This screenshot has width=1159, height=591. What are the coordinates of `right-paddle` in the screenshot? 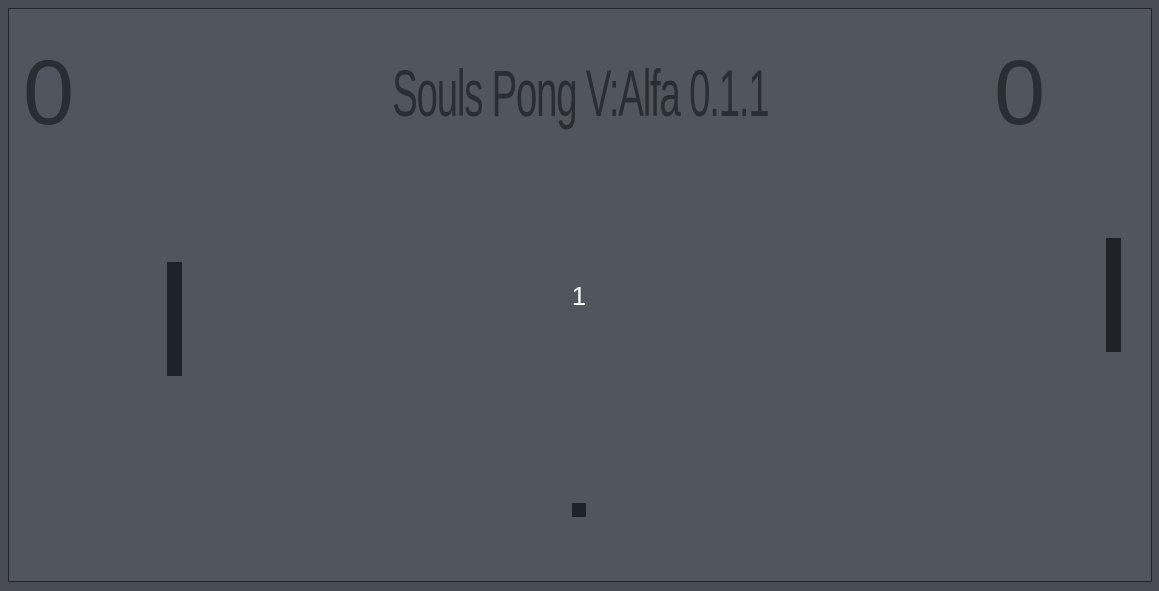 It's located at (1113, 295).